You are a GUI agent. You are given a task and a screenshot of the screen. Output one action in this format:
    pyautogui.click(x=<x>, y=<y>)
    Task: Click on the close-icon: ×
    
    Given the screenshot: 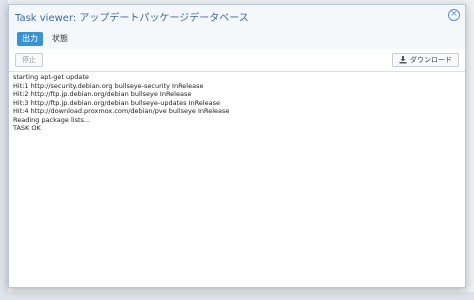 What is the action you would take?
    pyautogui.click(x=454, y=15)
    